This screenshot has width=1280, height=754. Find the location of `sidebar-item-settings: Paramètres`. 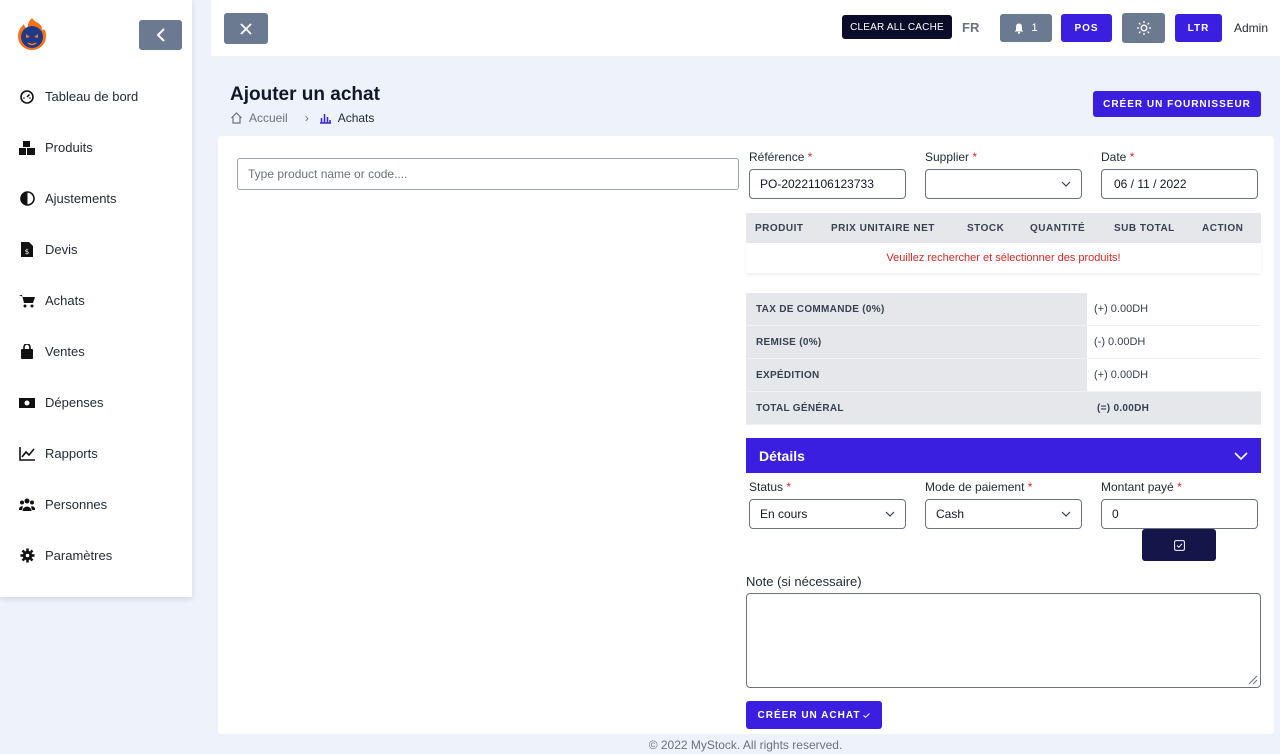

sidebar-item-settings: Paramètres is located at coordinates (96, 555).